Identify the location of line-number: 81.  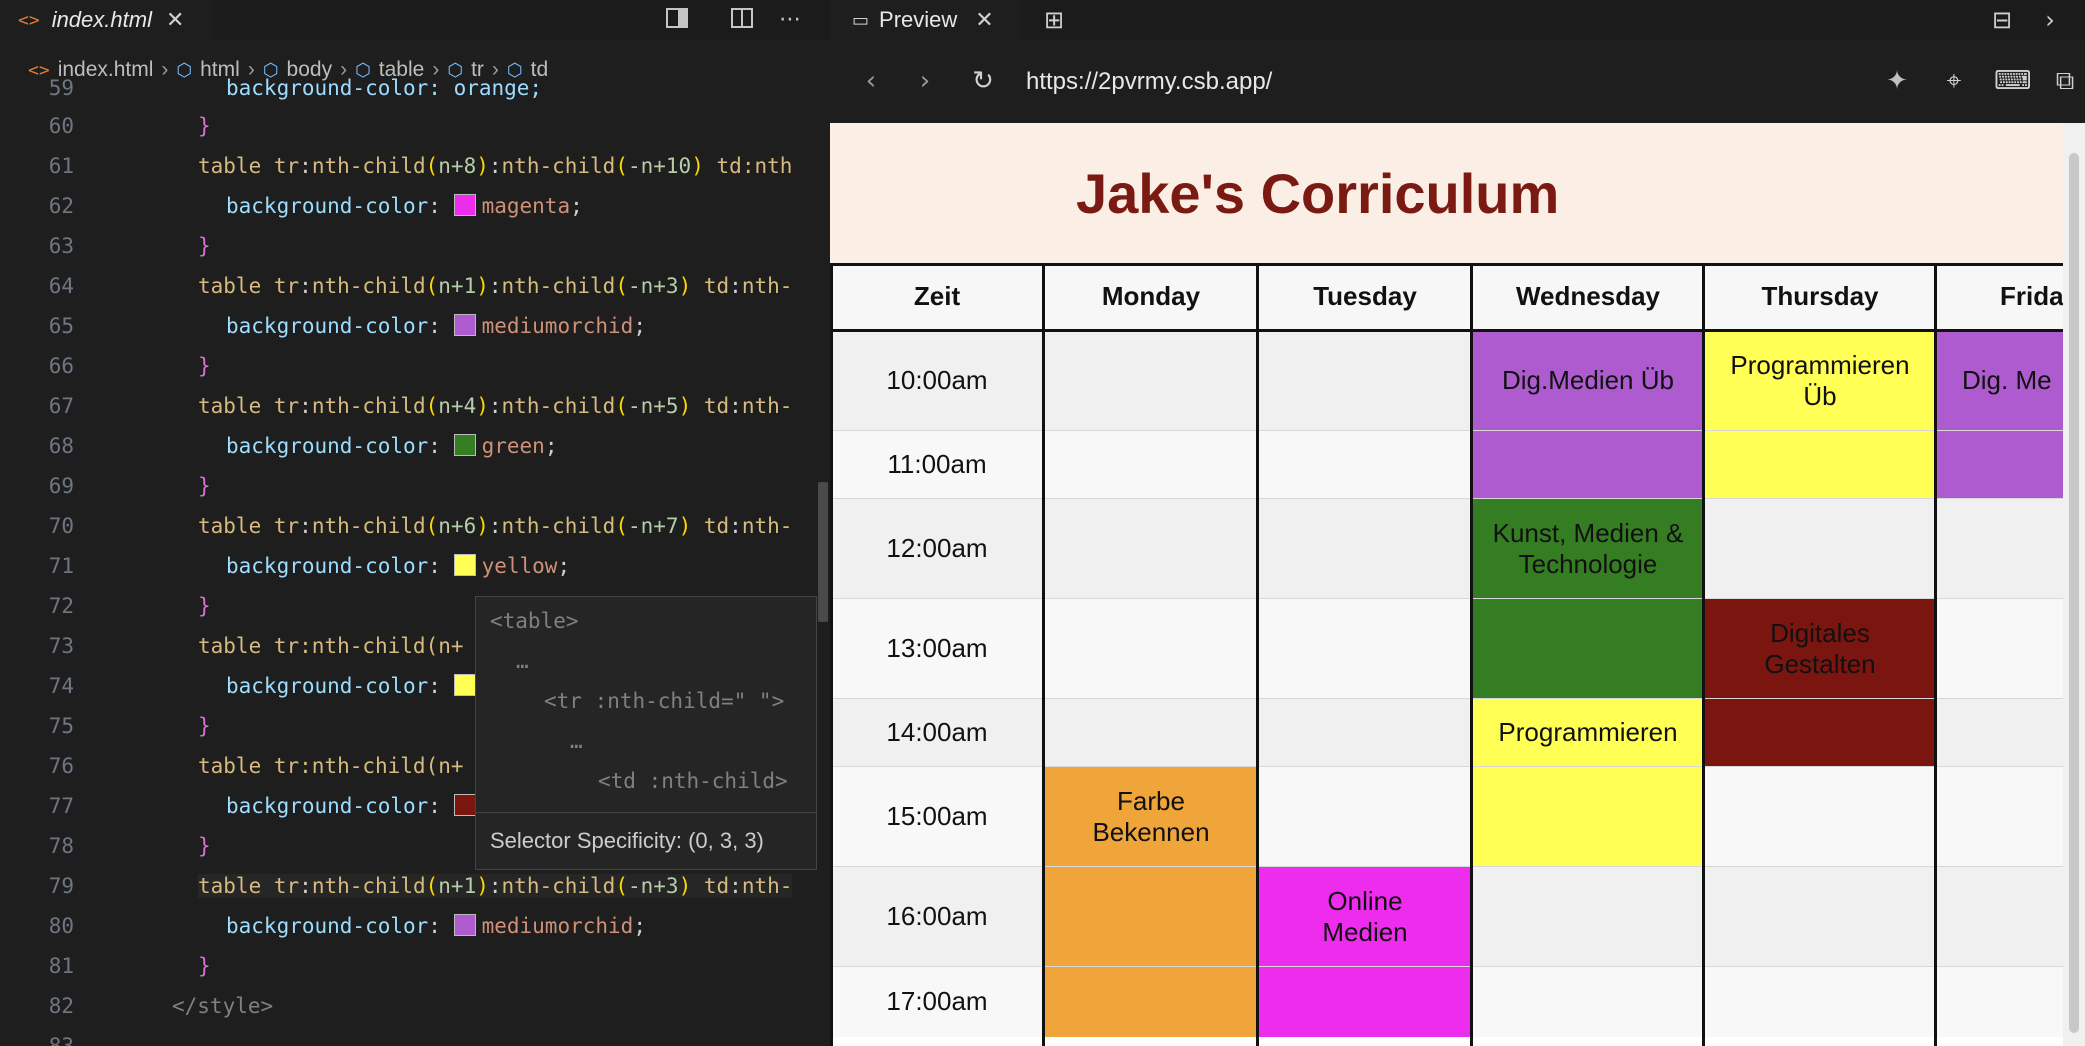
(61, 966).